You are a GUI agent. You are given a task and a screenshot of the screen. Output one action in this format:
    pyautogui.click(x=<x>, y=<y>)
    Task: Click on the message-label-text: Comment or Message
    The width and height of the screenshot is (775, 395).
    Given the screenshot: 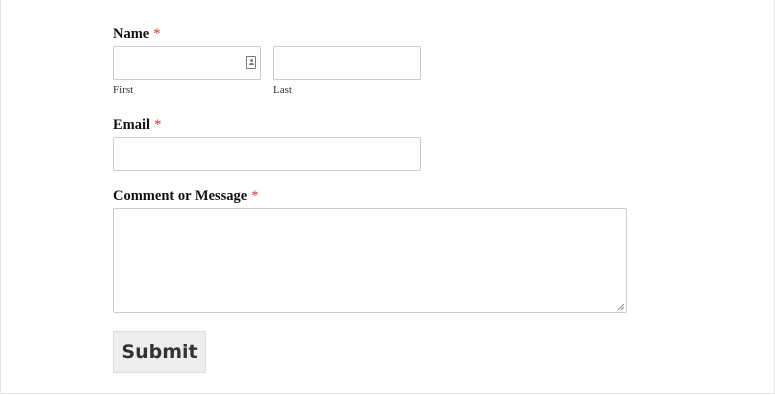 What is the action you would take?
    pyautogui.click(x=180, y=196)
    